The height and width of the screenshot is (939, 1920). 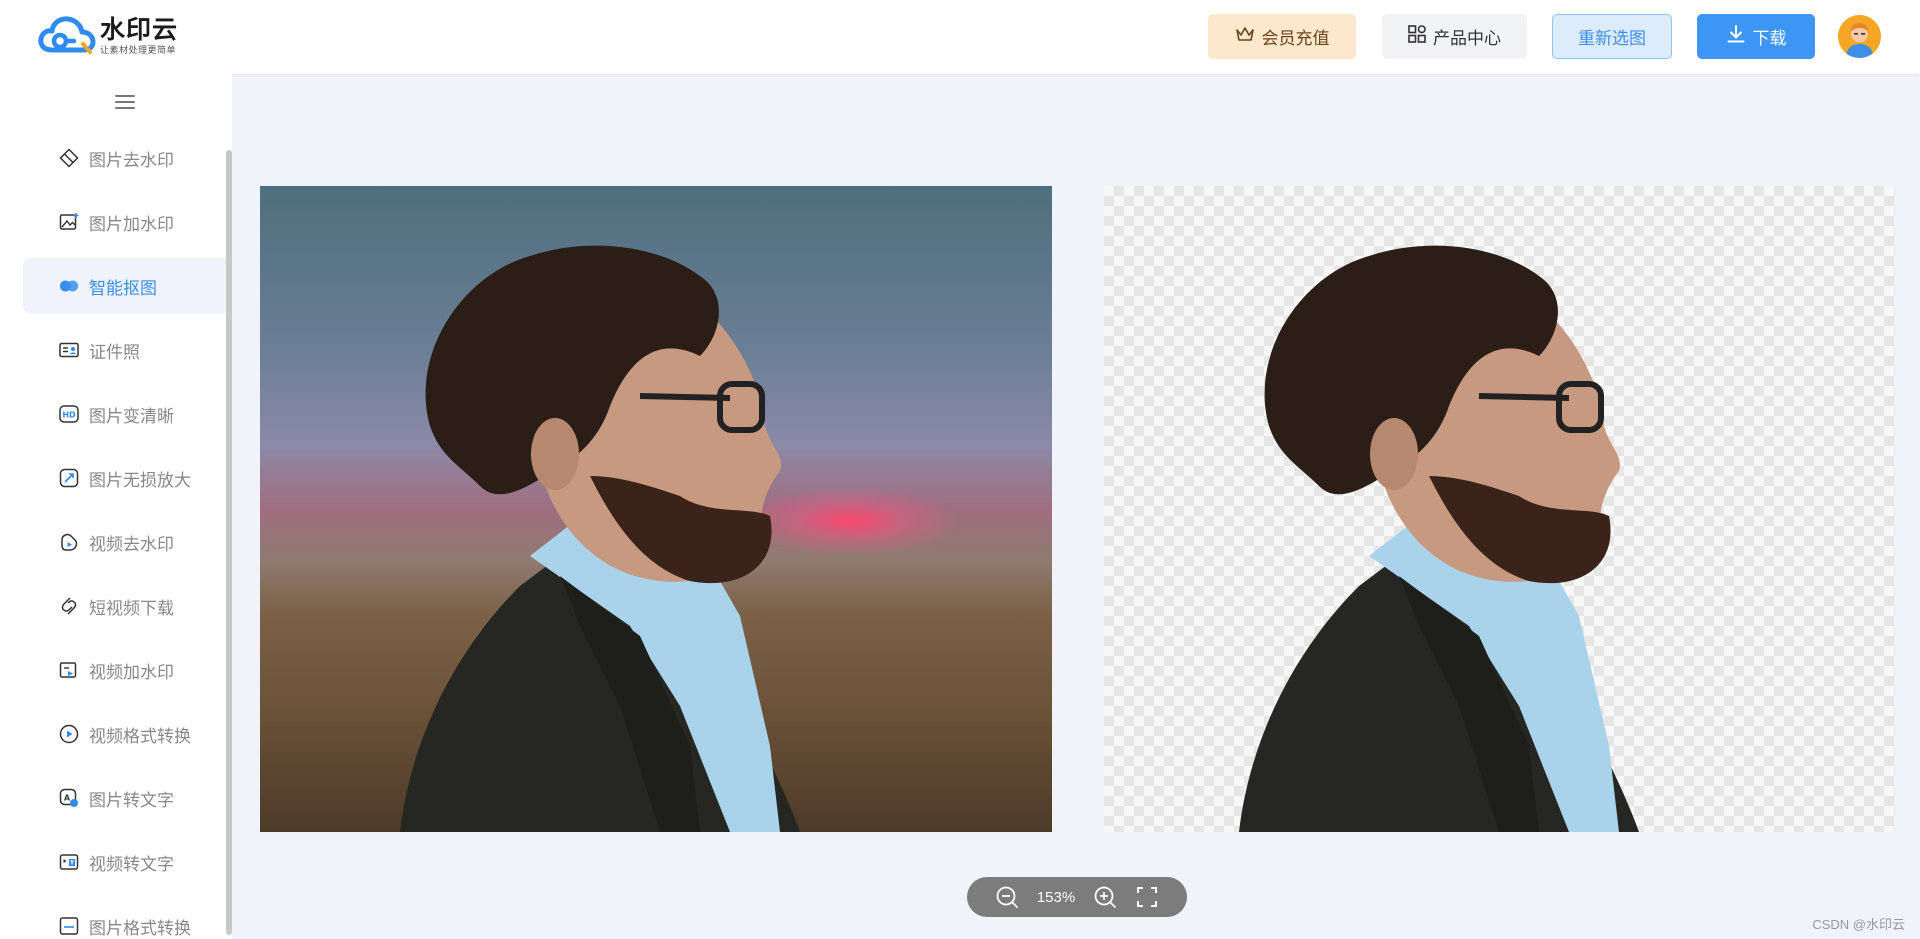 What do you see at coordinates (131, 608) in the screenshot?
I see `sidebar-item-label: 短视频下载` at bounding box center [131, 608].